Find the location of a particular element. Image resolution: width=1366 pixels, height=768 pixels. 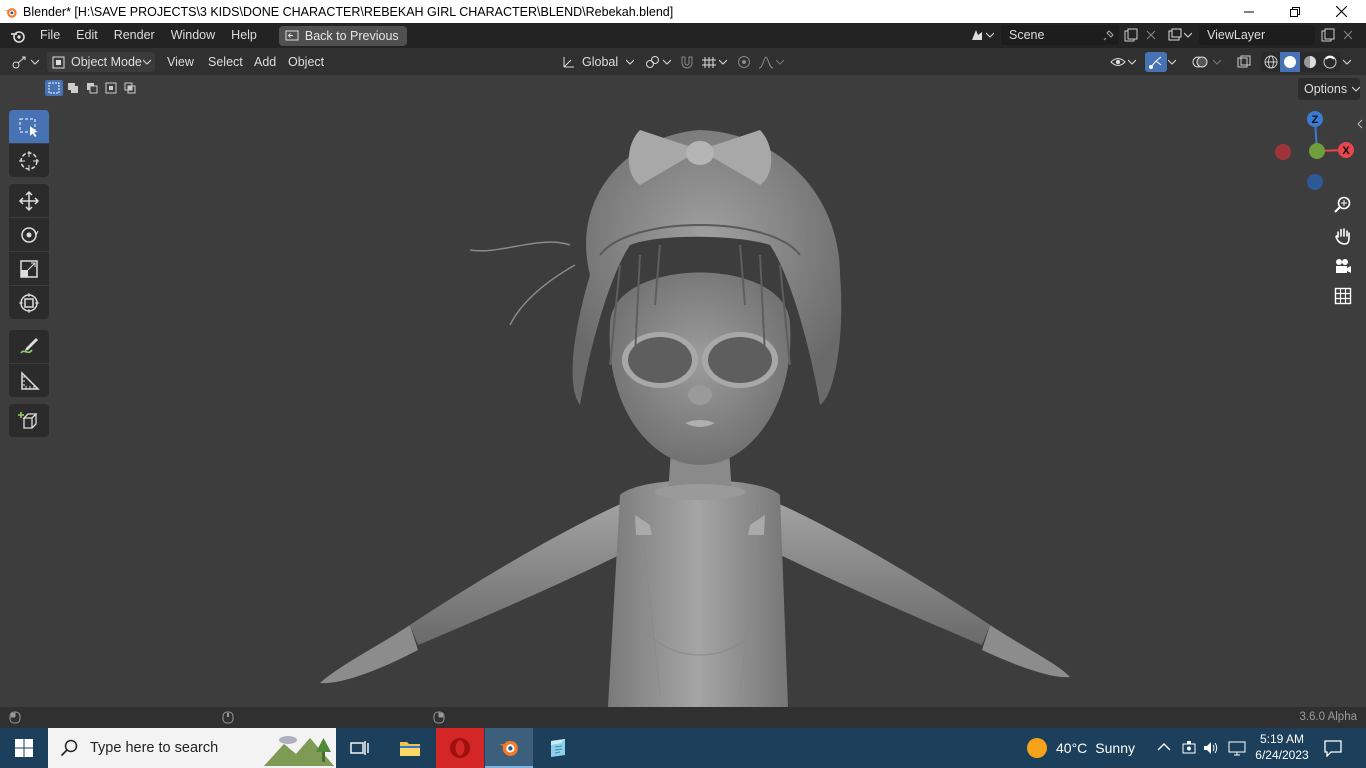

camera-view-button is located at coordinates (1343, 266).